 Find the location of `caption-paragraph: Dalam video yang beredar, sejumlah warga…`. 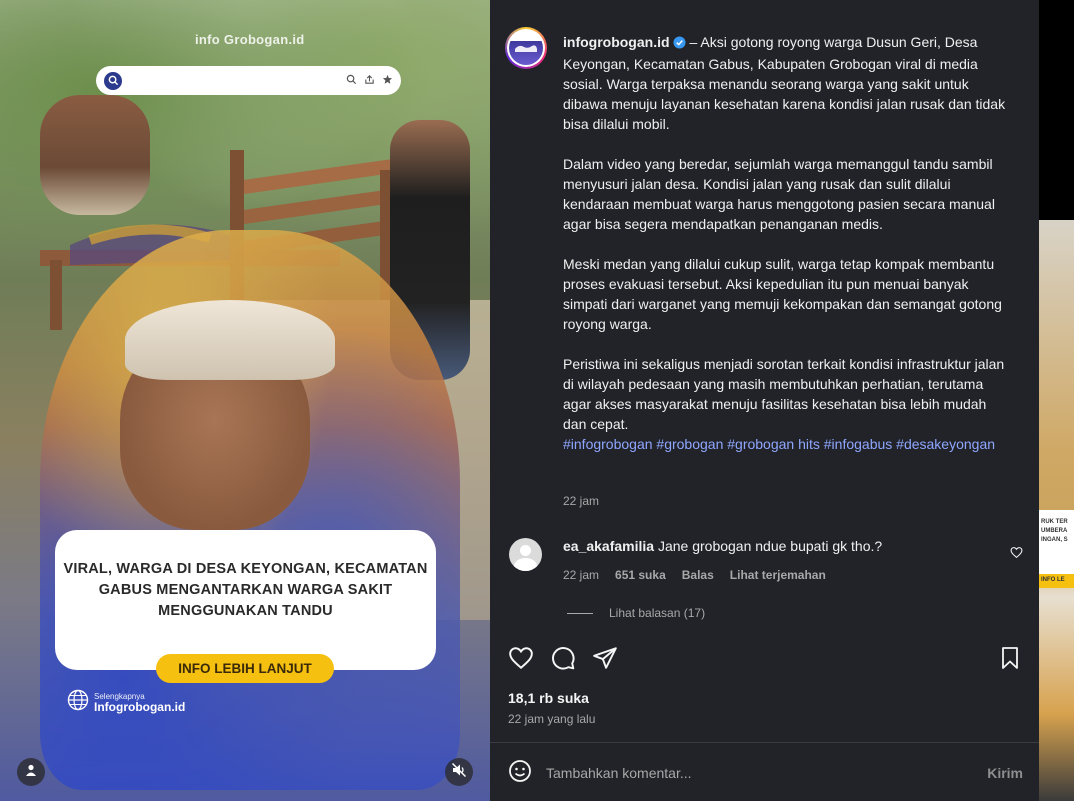

caption-paragraph: Dalam video yang beredar, sejumlah warga… is located at coordinates (779, 194).